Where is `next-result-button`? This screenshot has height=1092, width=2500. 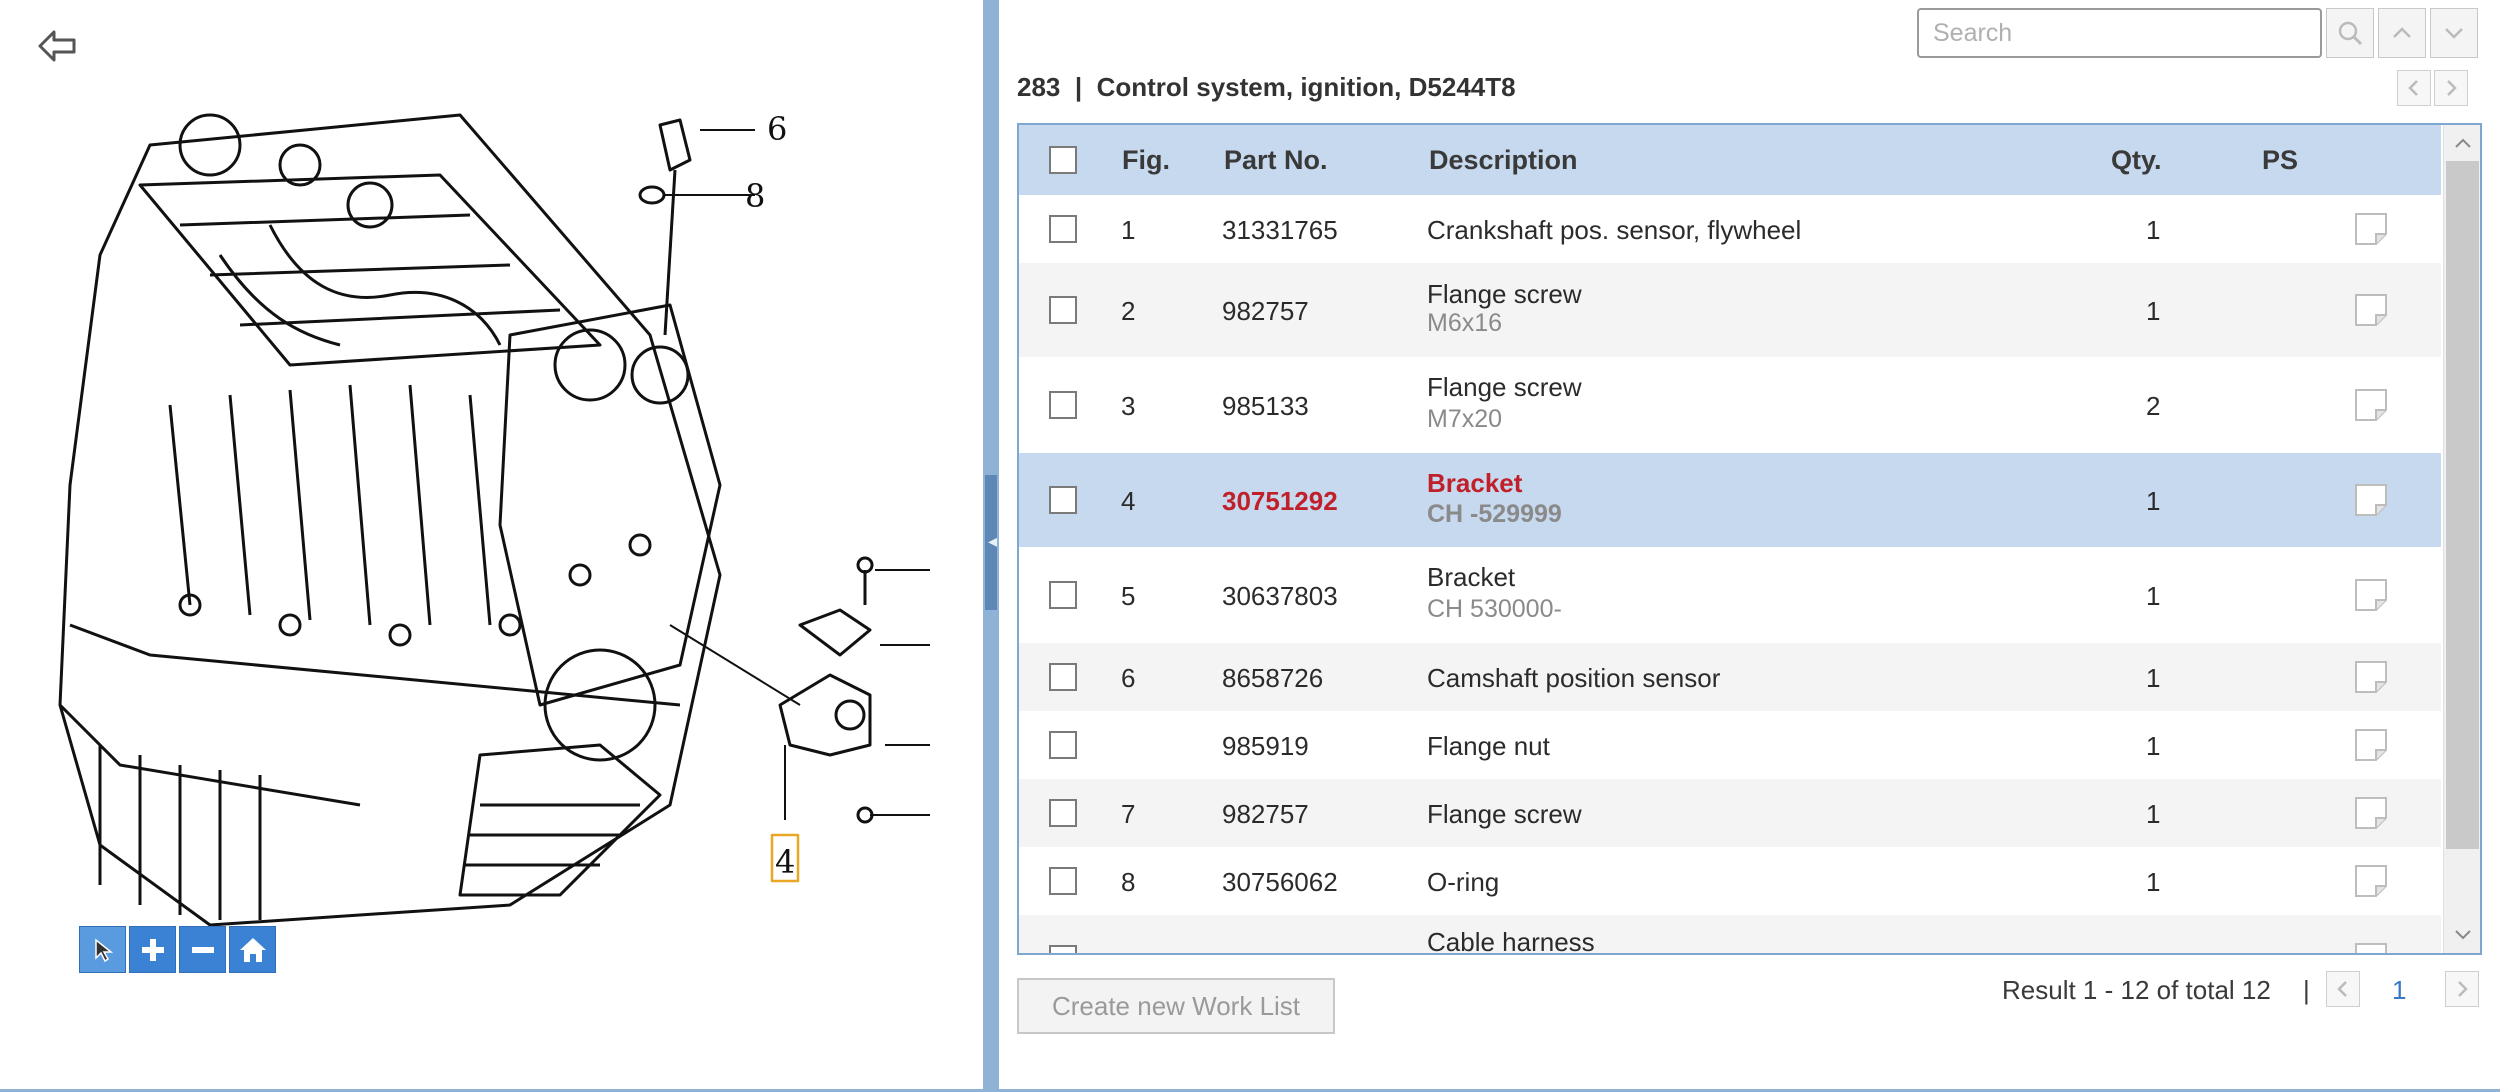
next-result-button is located at coordinates (2454, 33).